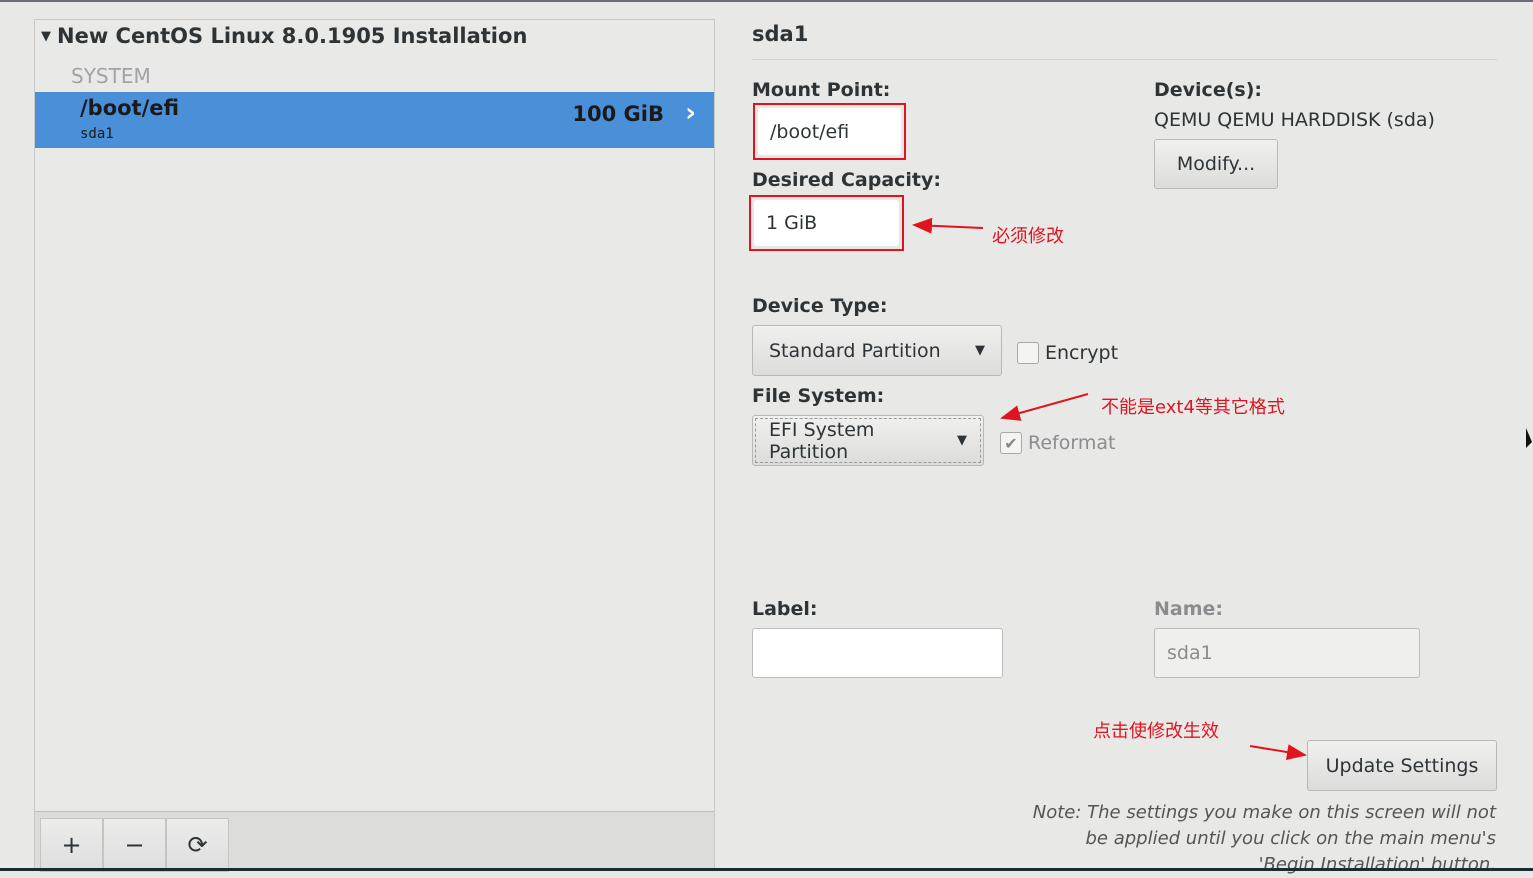 The height and width of the screenshot is (878, 1533). I want to click on arrow-update, so click(1278, 752).